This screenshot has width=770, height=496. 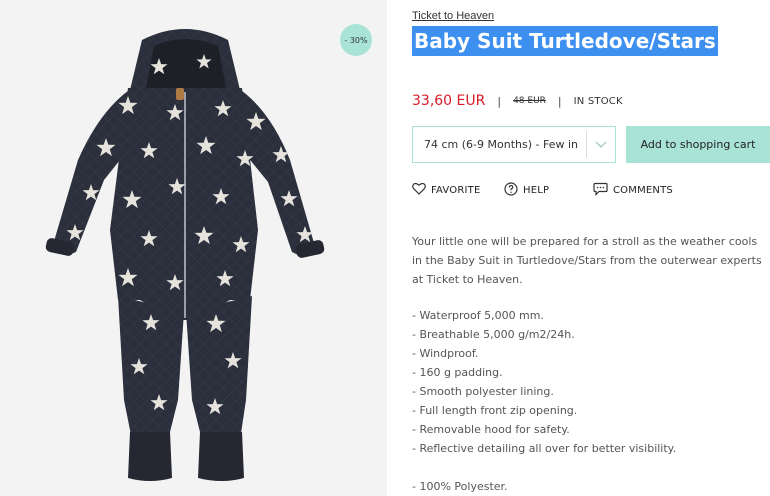 I want to click on speech-bubble-icon, so click(x=600, y=190).